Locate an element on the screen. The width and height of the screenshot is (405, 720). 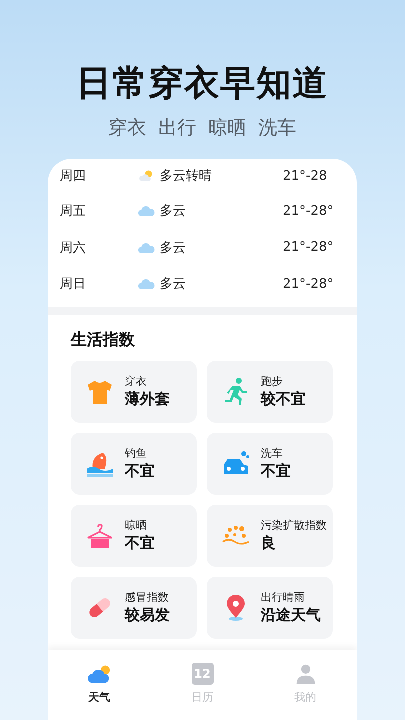
tab: 天气 is located at coordinates (99, 685).